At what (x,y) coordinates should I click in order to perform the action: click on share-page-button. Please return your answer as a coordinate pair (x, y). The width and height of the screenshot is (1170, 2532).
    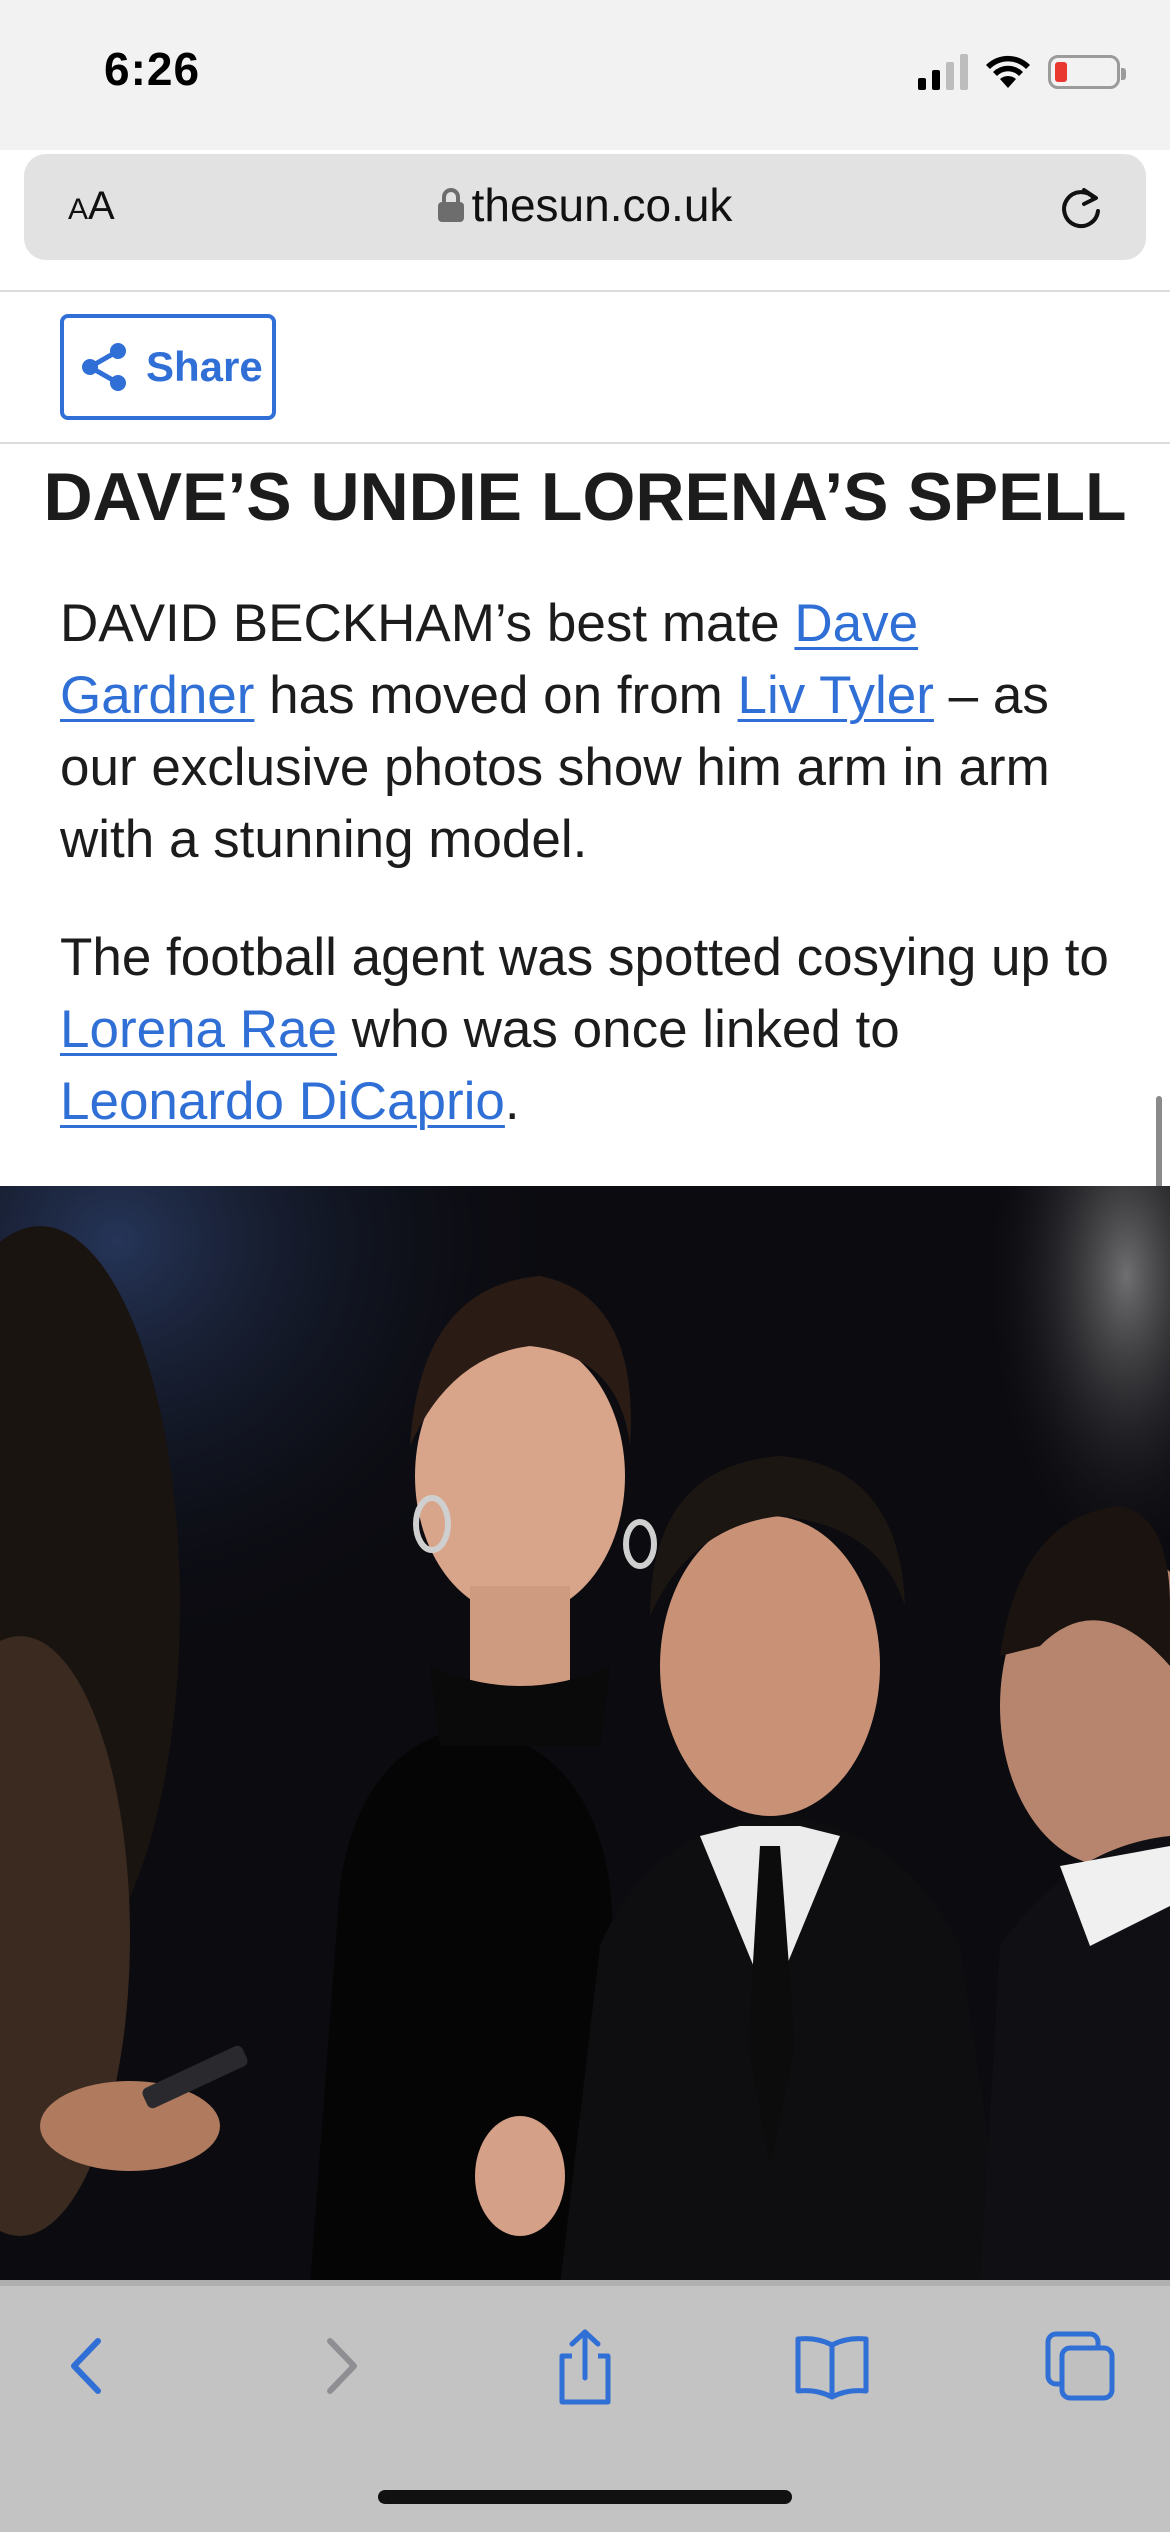
    Looking at the image, I should click on (585, 2366).